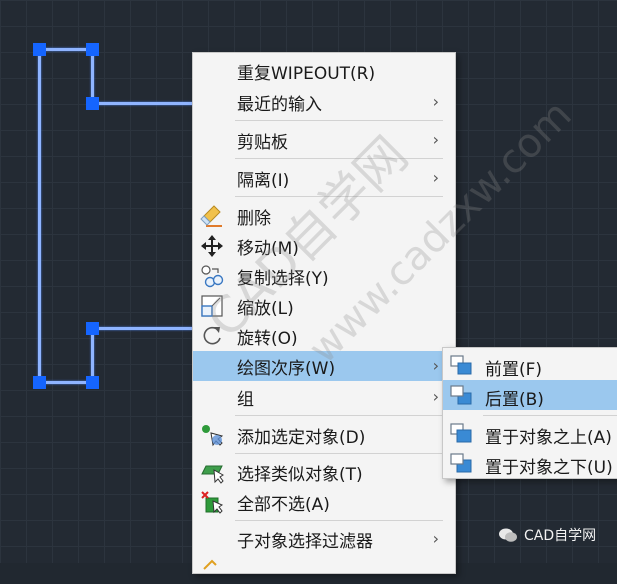 This screenshot has width=617, height=584. Describe the element at coordinates (39, 216) in the screenshot. I see `selected-polyline-left` at that location.